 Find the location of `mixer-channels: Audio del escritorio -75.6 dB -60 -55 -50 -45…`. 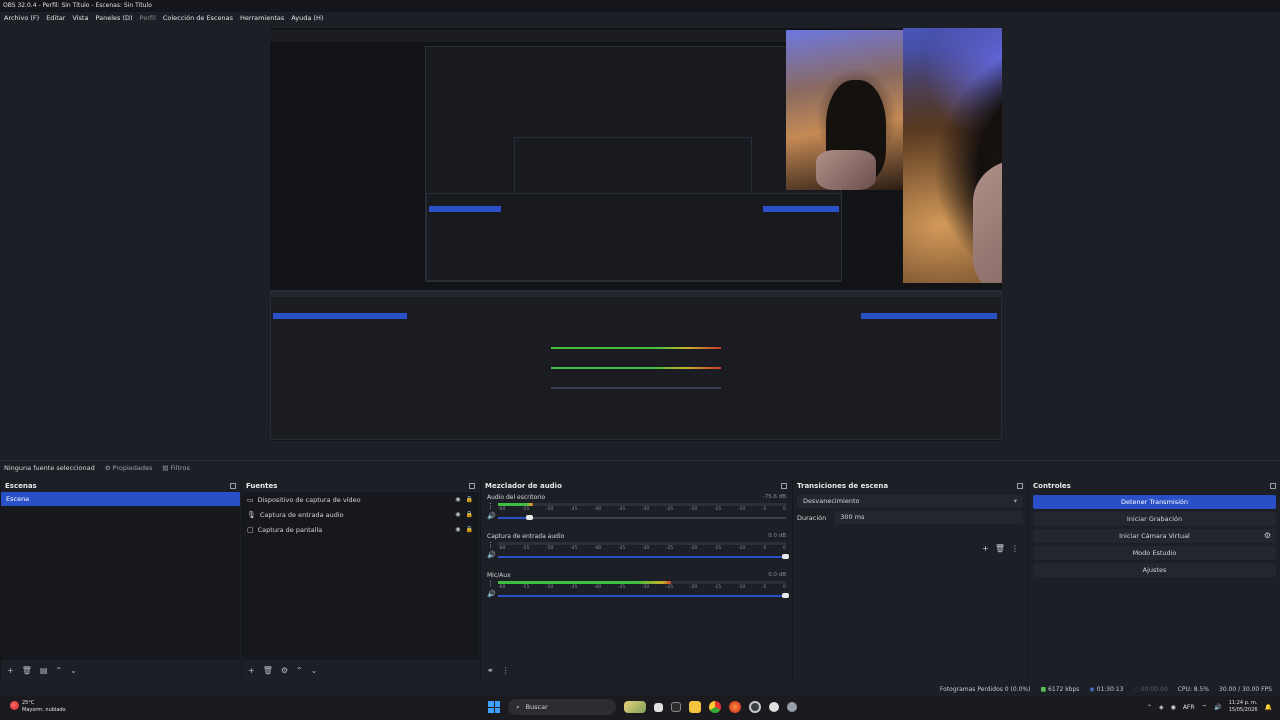

mixer-channels: Audio del escritorio -75.6 dB -60 -55 -50 -45… is located at coordinates (636, 576).